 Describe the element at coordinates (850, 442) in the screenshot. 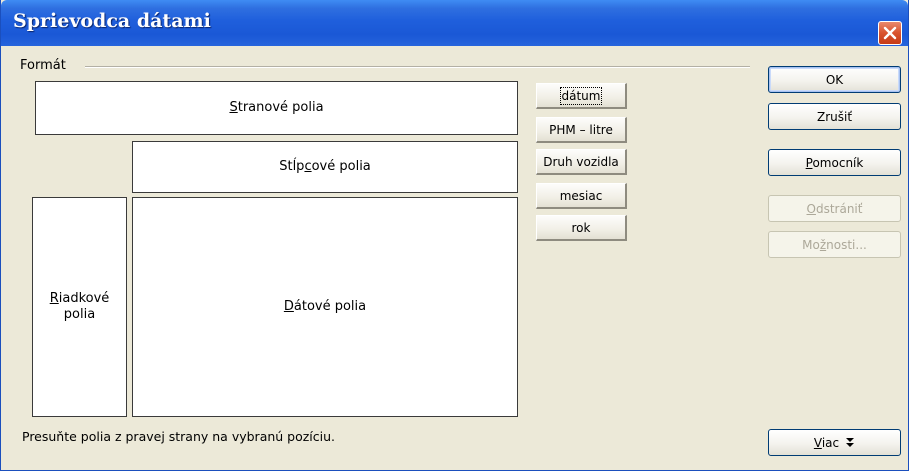

I see `double-chevron-down-icon` at that location.